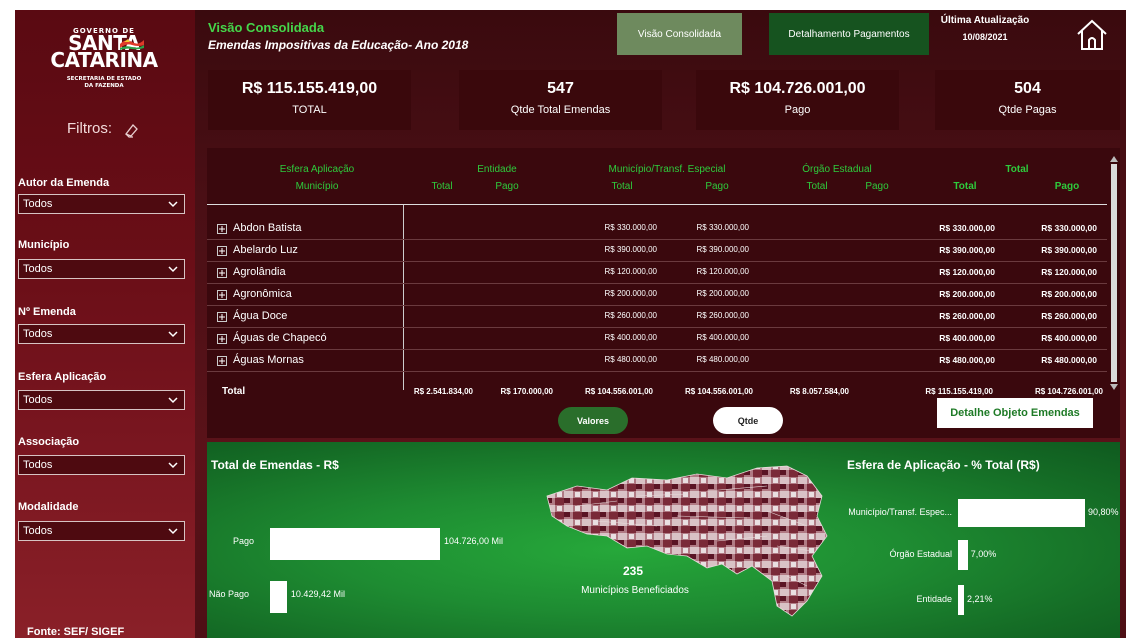  What do you see at coordinates (1017, 169) in the screenshot?
I see `col-header-total: Total` at bounding box center [1017, 169].